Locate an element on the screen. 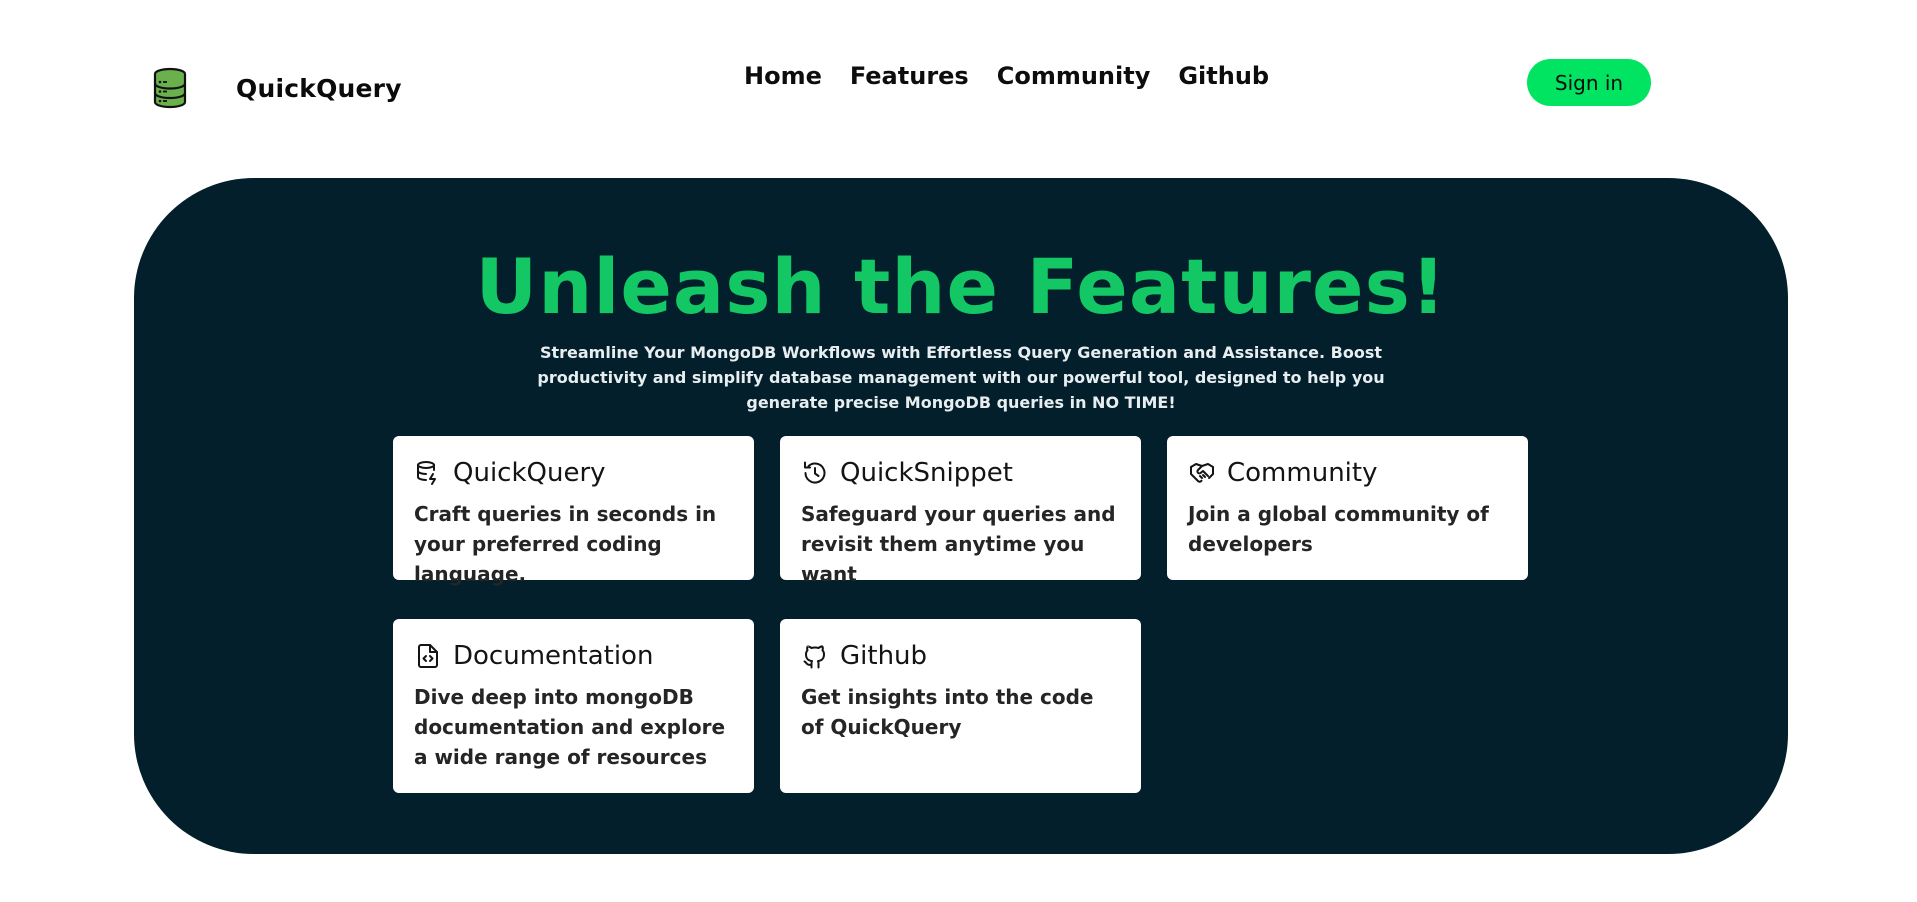 The image size is (1917, 902). file-code-icon is located at coordinates (428, 656).